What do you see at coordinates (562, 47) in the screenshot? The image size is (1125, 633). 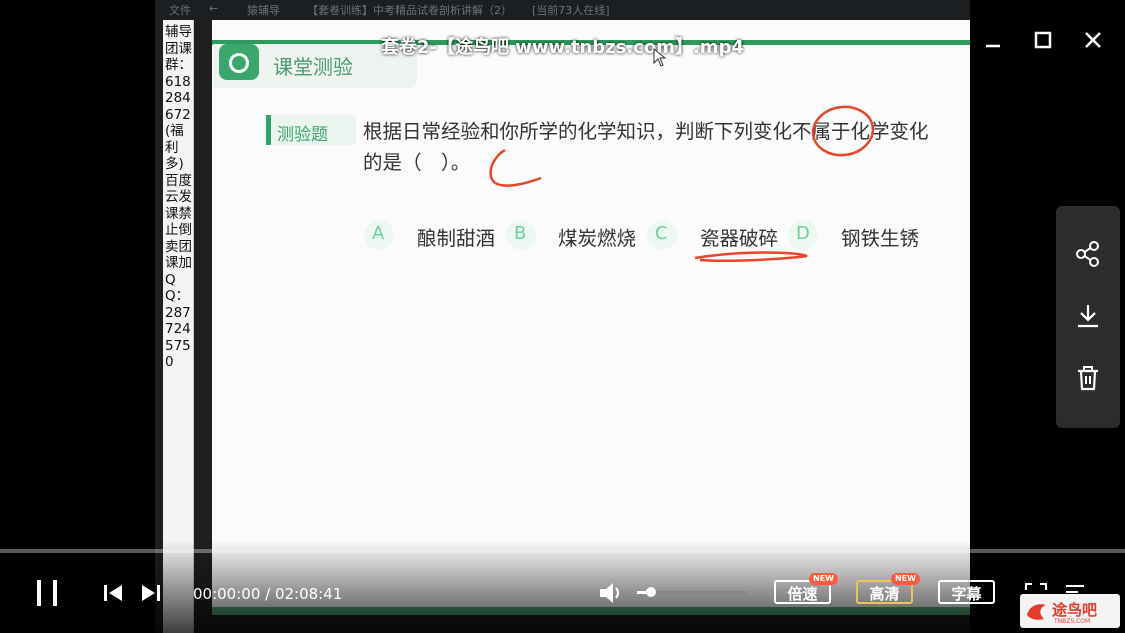 I see `video-title: 套卷2-【途鸟吧 www.tnbzs.com】.mp4` at bounding box center [562, 47].